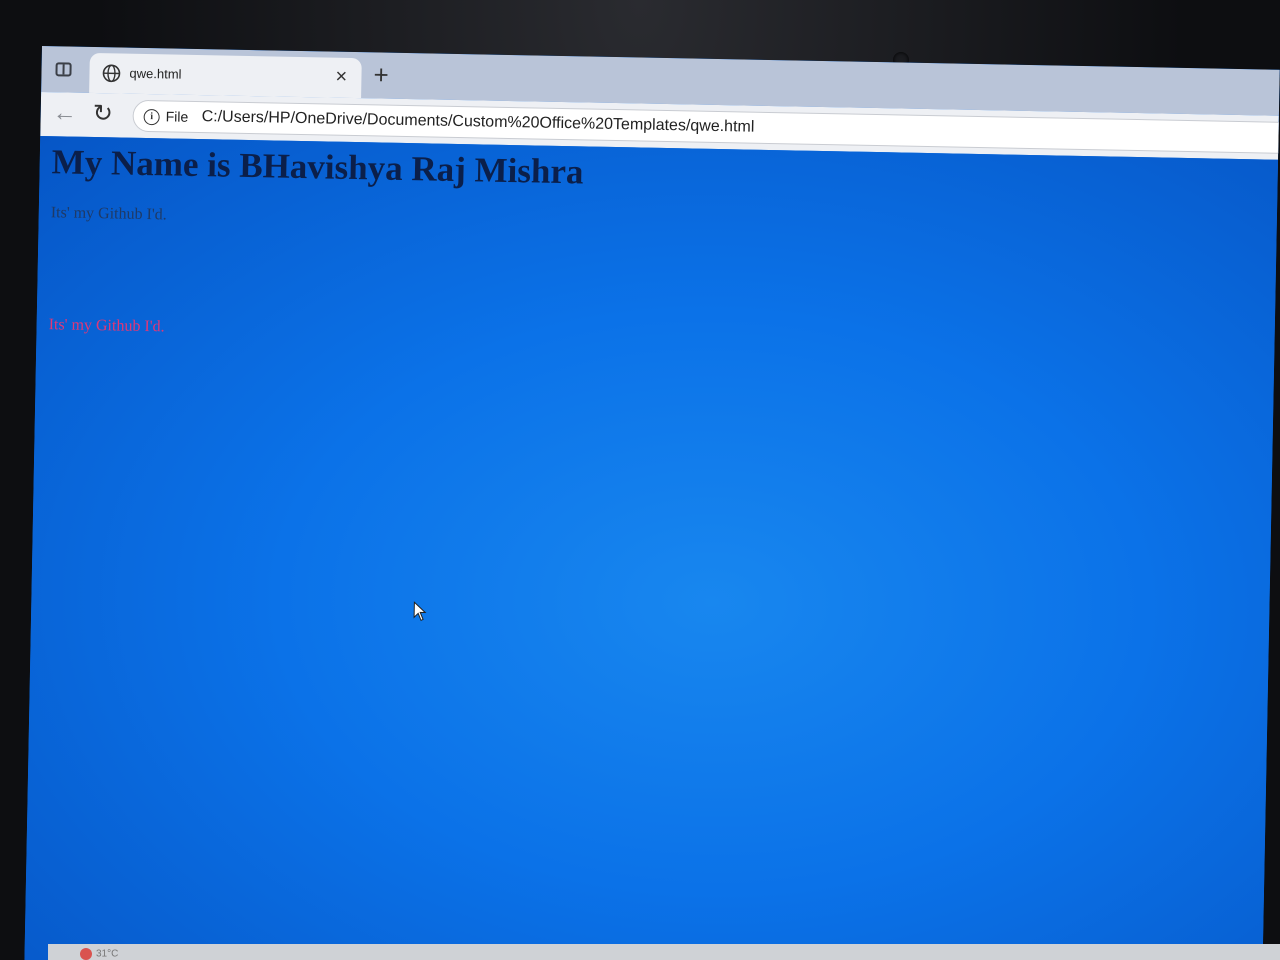  Describe the element at coordinates (64, 112) in the screenshot. I see `back-button: ←` at that location.